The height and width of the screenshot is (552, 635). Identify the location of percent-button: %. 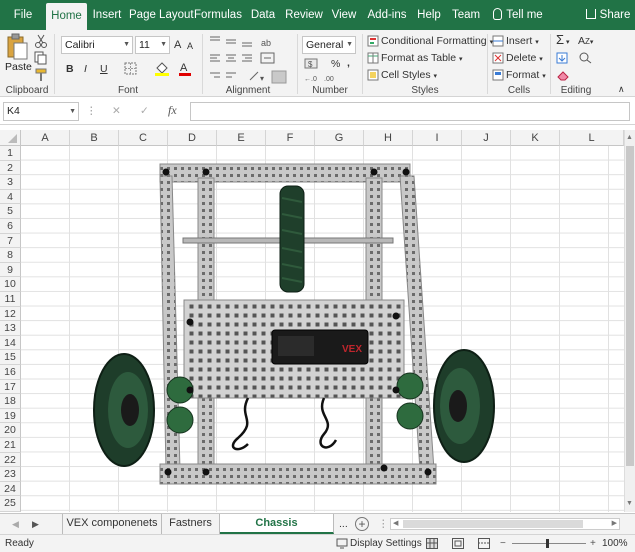
(335, 64).